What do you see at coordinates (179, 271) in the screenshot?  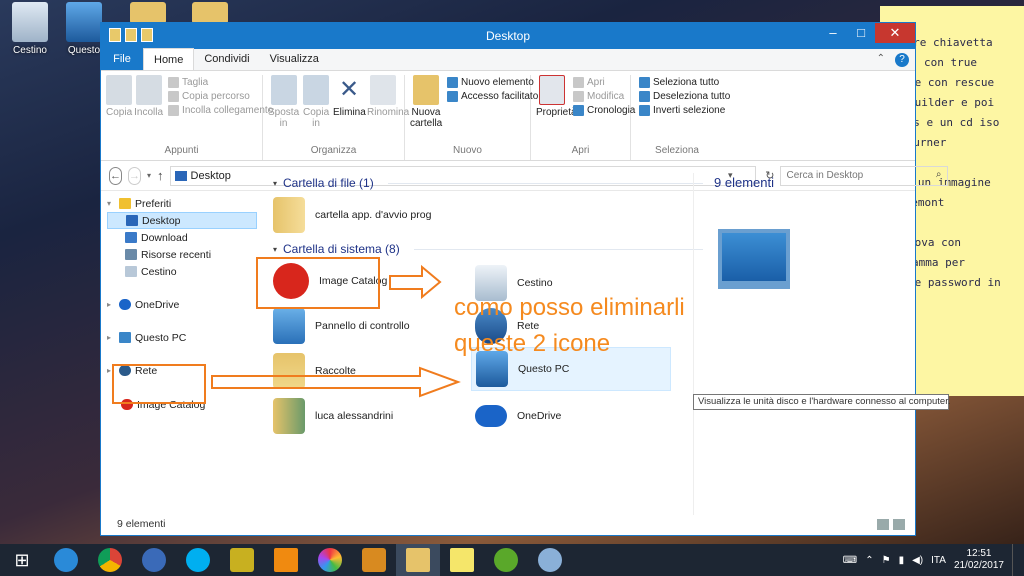 I see `nav-recycle-bin: Cestino` at bounding box center [179, 271].